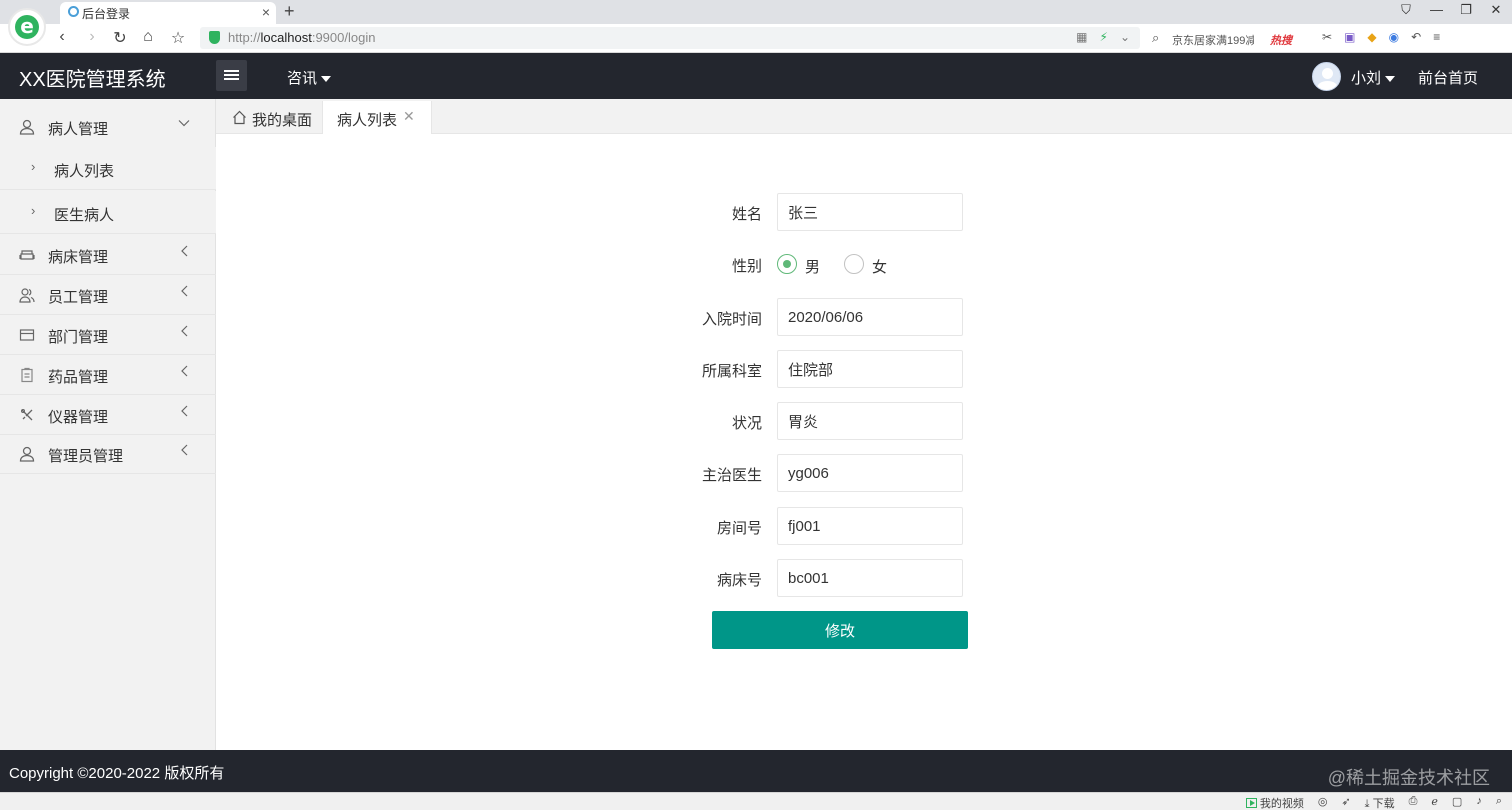 The height and width of the screenshot is (810, 1512). I want to click on chevron-down-icon: ⌄, so click(1125, 37).